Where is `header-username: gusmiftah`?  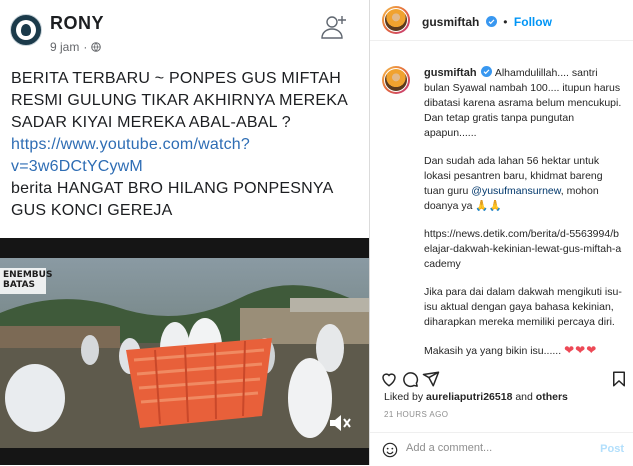
header-username: gusmiftah is located at coordinates (450, 22).